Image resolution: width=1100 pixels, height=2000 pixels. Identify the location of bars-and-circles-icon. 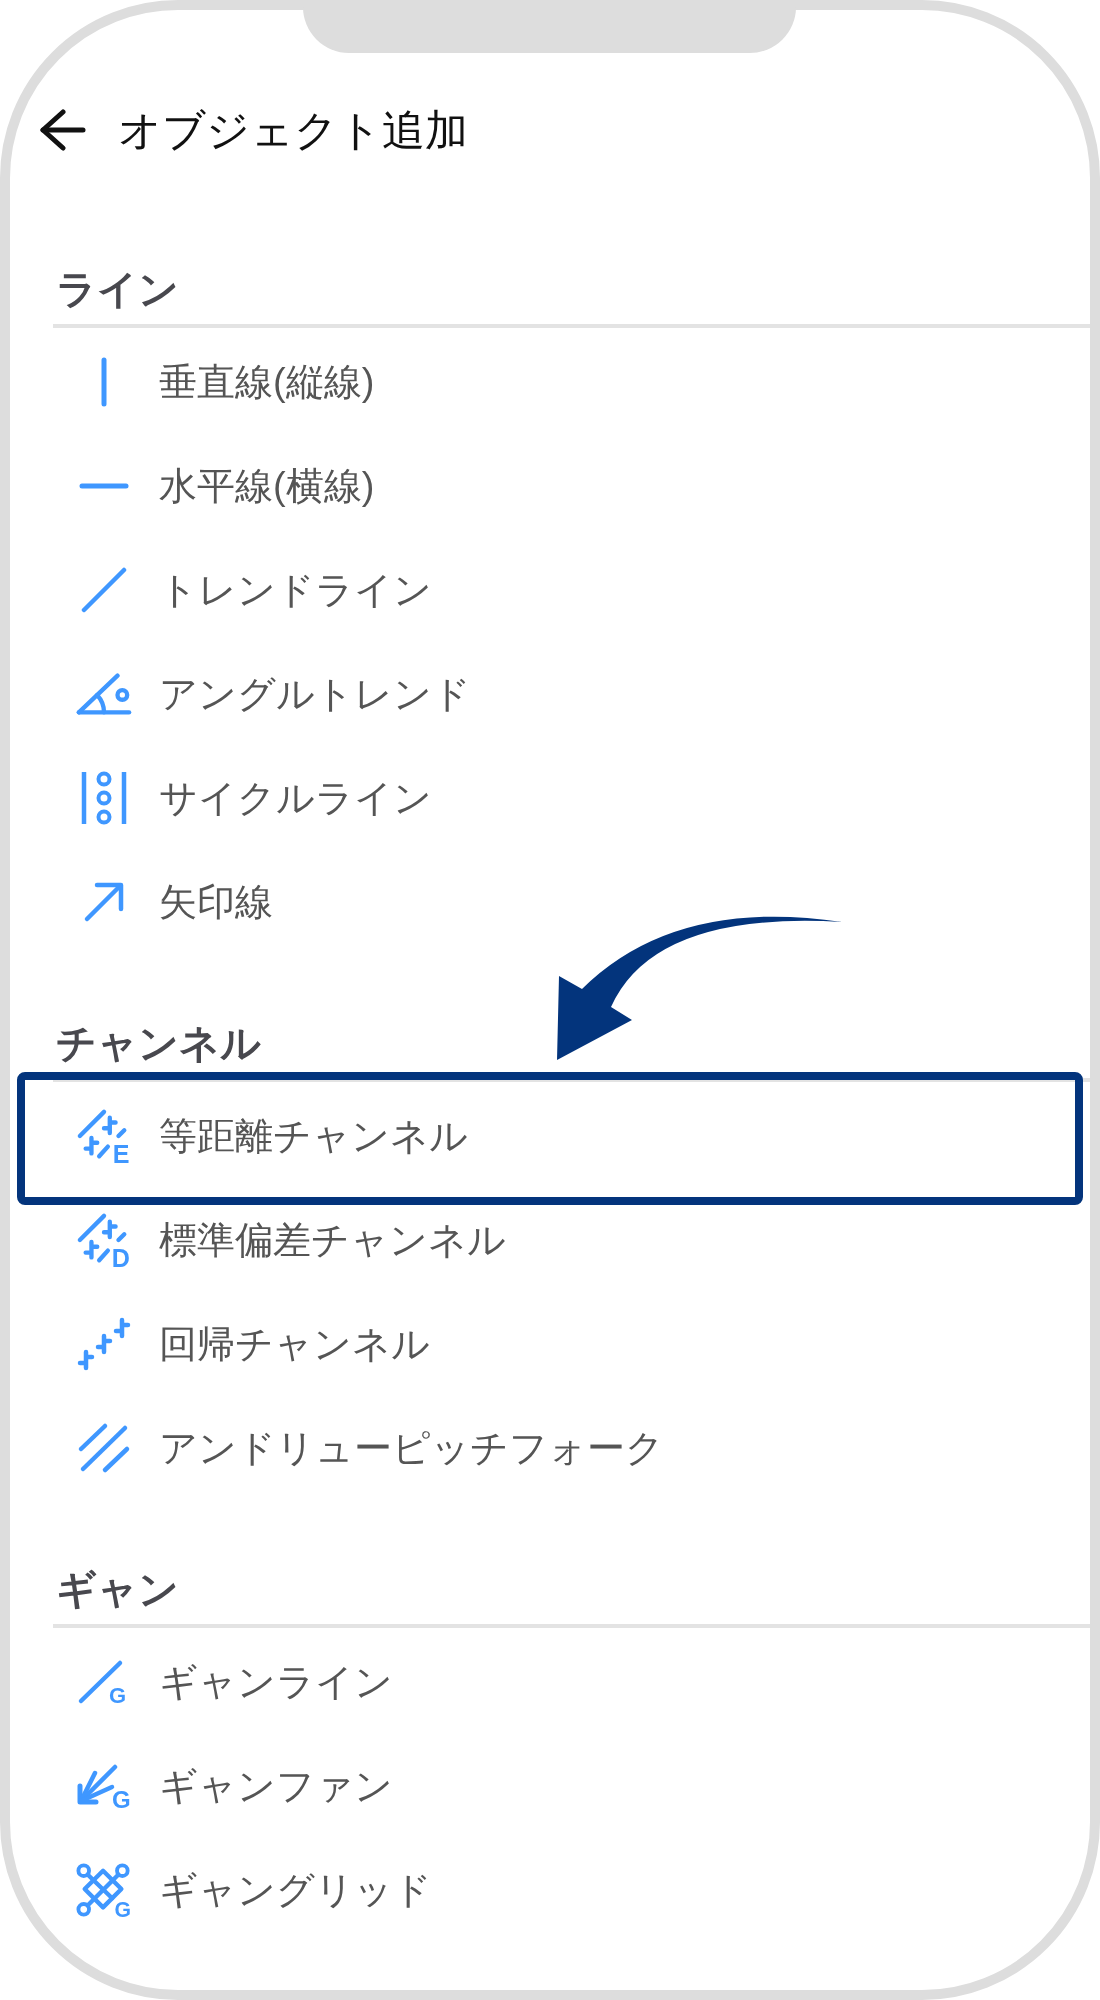
(104, 798).